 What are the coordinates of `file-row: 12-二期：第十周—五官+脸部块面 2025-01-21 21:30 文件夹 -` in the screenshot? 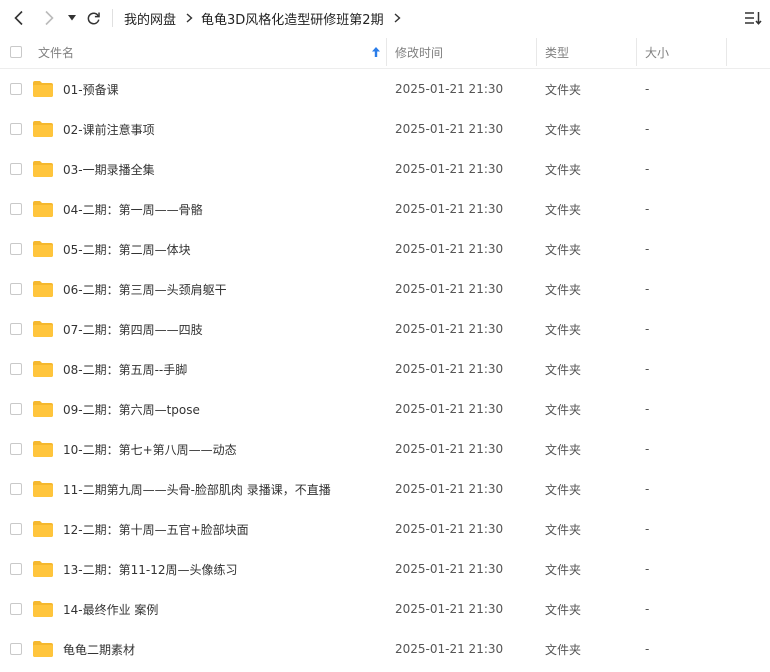 It's located at (385, 529).